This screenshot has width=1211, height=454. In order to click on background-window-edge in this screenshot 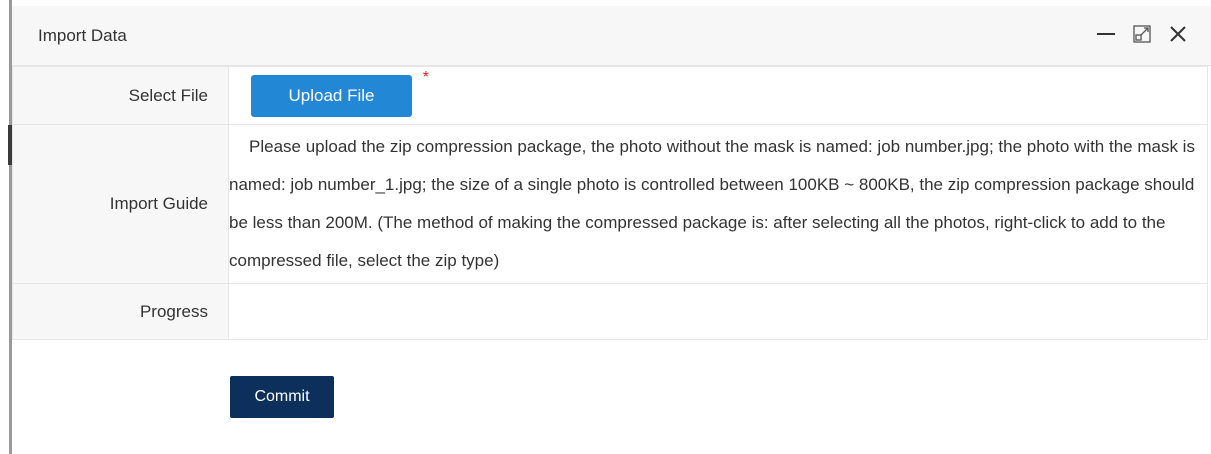, I will do `click(6, 227)`.